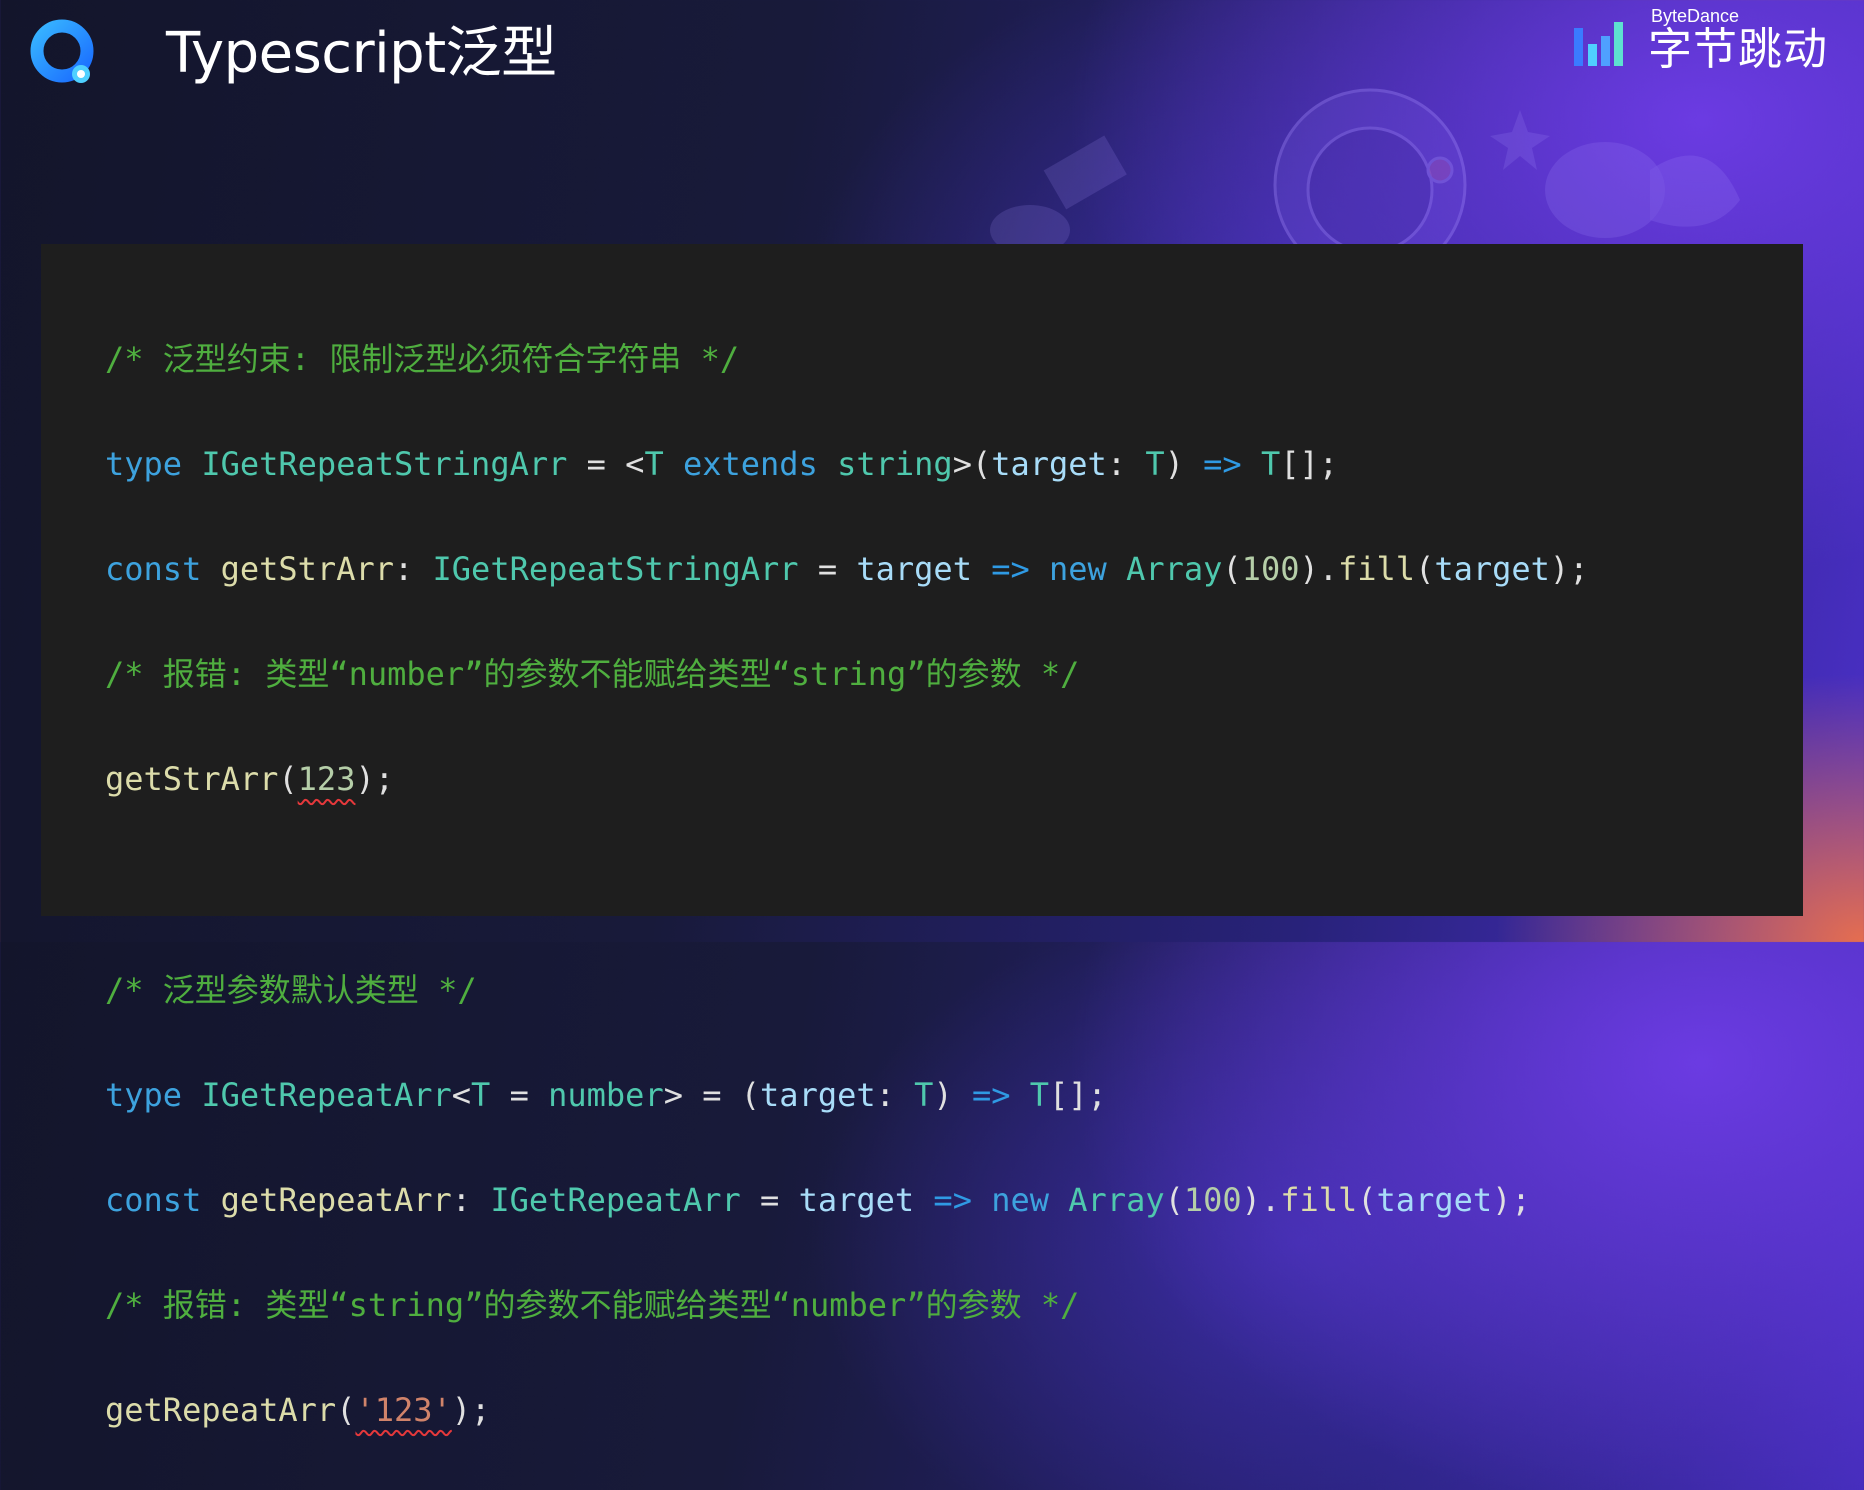 The image size is (1864, 1490). I want to click on slide-title: Typescript泛型, so click(361, 53).